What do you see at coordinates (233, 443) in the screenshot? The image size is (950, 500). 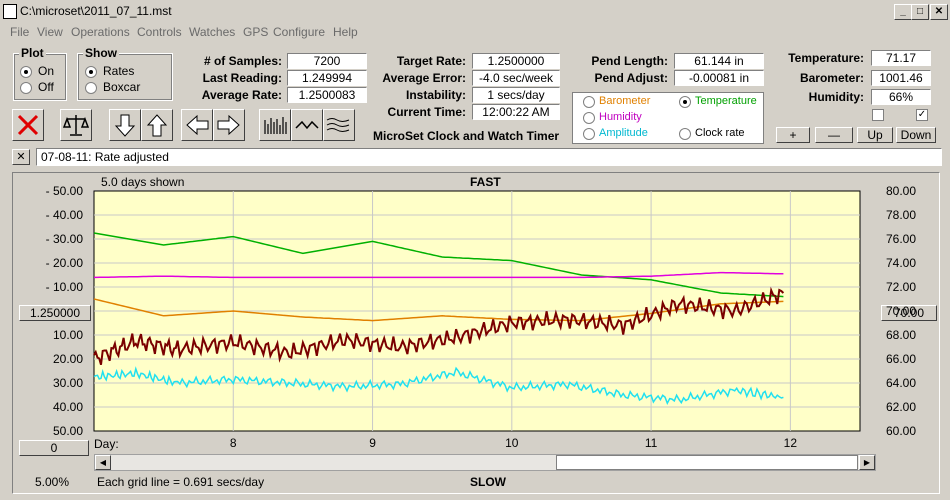 I see `x-tick-label: 8` at bounding box center [233, 443].